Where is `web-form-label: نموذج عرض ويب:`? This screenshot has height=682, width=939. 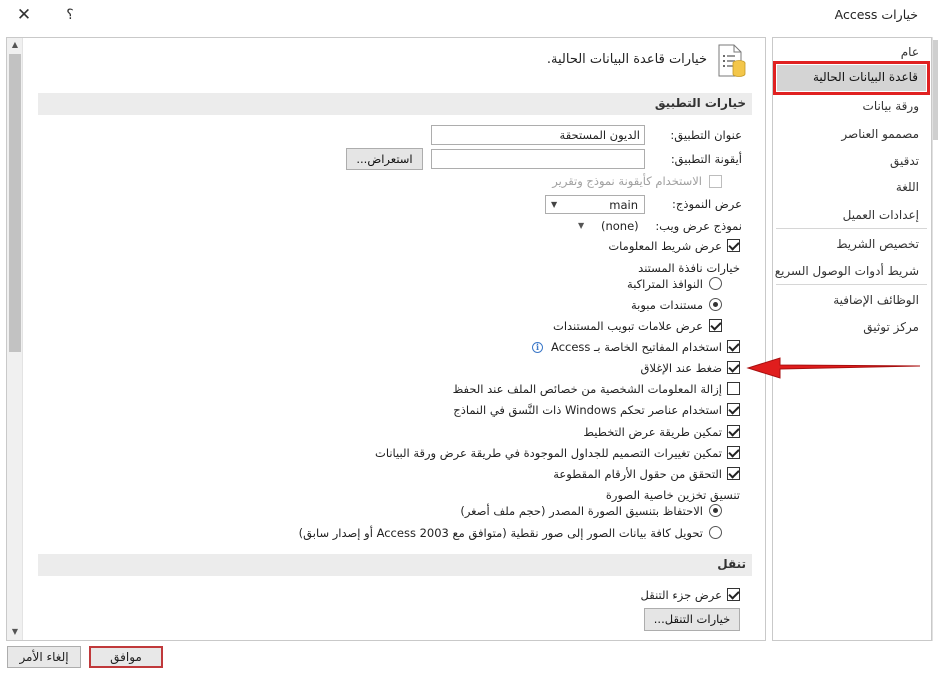
web-form-label: نموذج عرض ويب: is located at coordinates (698, 226).